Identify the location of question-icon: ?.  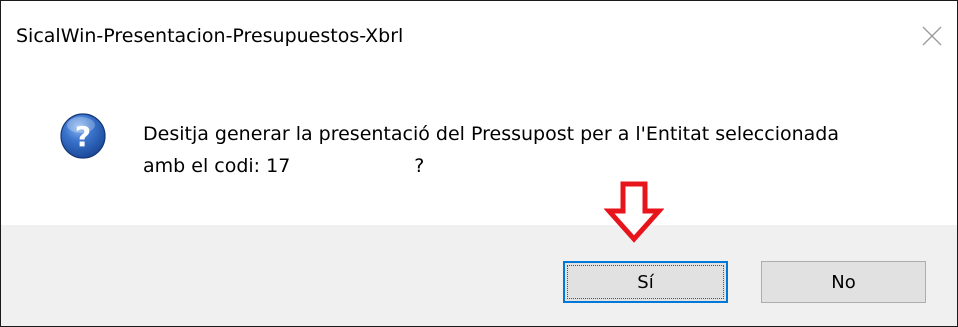
(83, 136).